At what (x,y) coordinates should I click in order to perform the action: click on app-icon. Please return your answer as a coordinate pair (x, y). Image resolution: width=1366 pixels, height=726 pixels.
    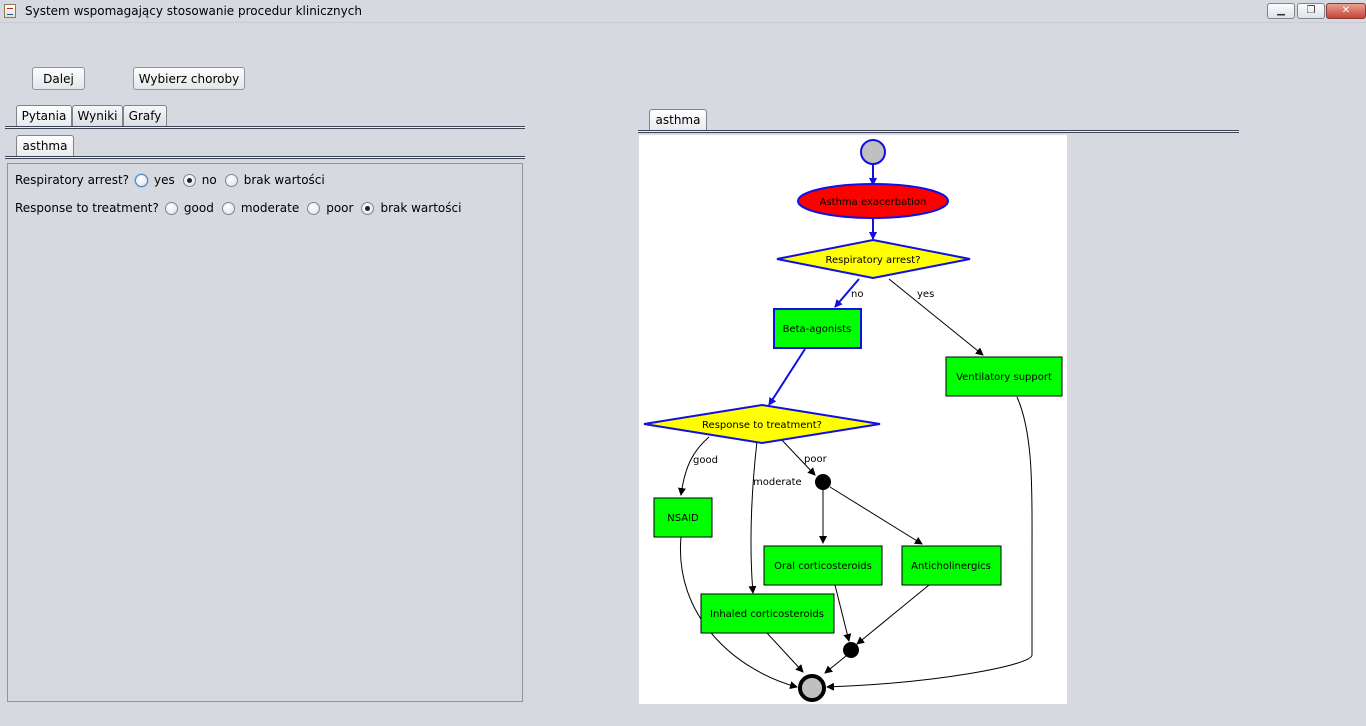
    Looking at the image, I should click on (10, 11).